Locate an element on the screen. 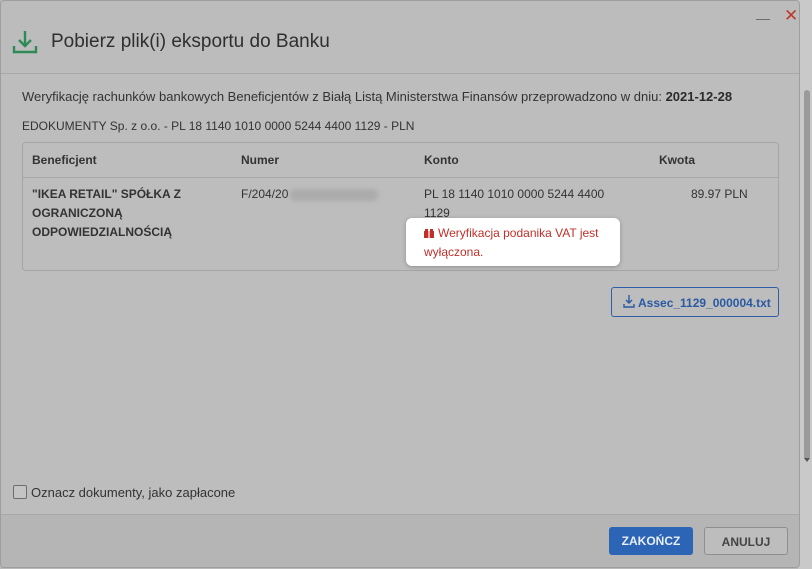  account-line: PL 18 1140 1010 0000 5244 4400 is located at coordinates (514, 194).